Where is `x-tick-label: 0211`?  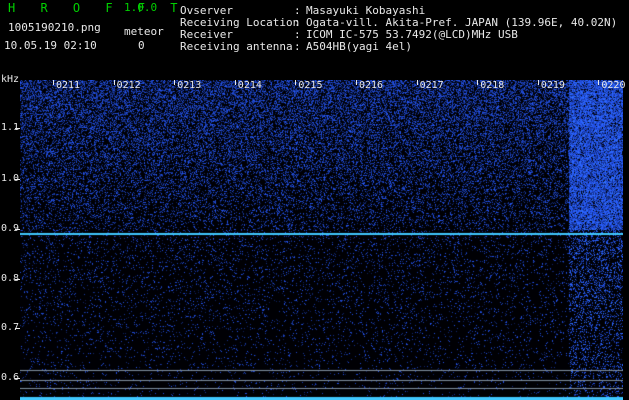 x-tick-label: 0211 is located at coordinates (68, 85).